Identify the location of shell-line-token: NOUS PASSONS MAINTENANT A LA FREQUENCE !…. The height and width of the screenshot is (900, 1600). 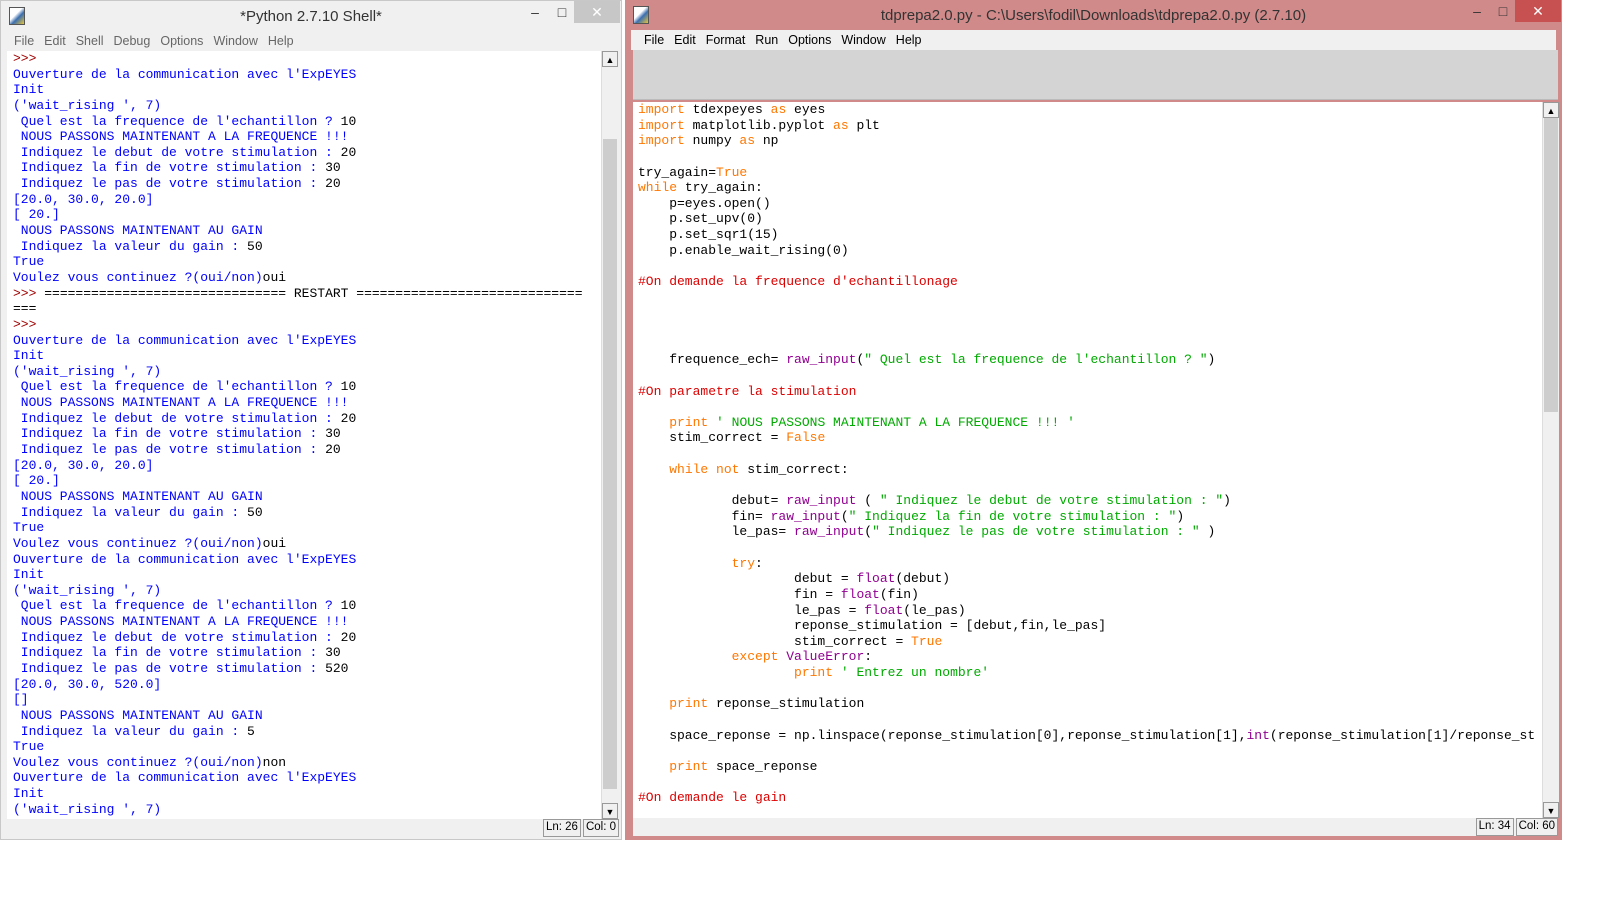
(181, 403).